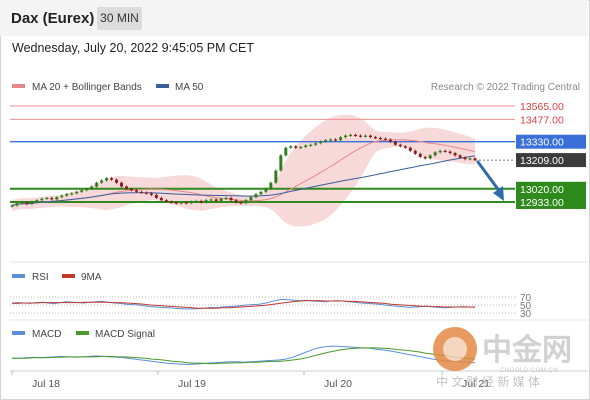  What do you see at coordinates (18, 86) in the screenshot?
I see `ma20-legend-swatch` at bounding box center [18, 86].